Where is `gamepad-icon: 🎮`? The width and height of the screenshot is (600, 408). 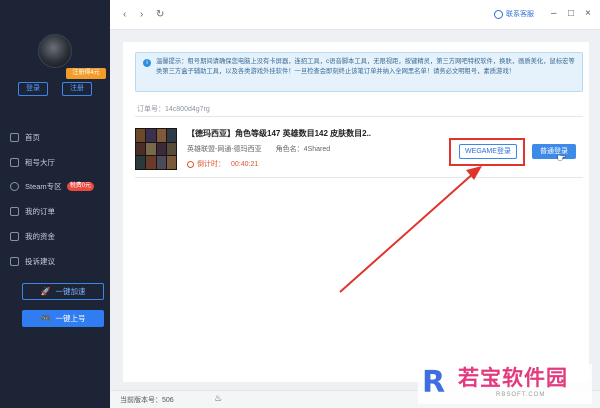
gamepad-icon: 🎮 is located at coordinates (45, 318).